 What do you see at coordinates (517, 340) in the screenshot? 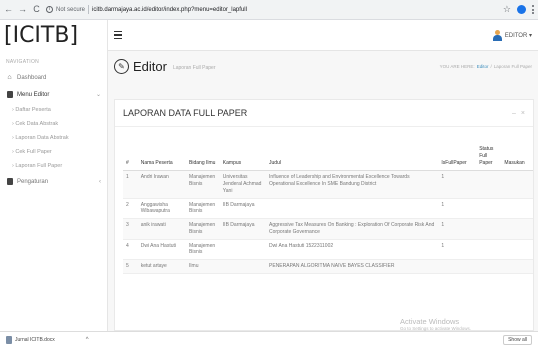
I see `show-all-button: Show all` at bounding box center [517, 340].